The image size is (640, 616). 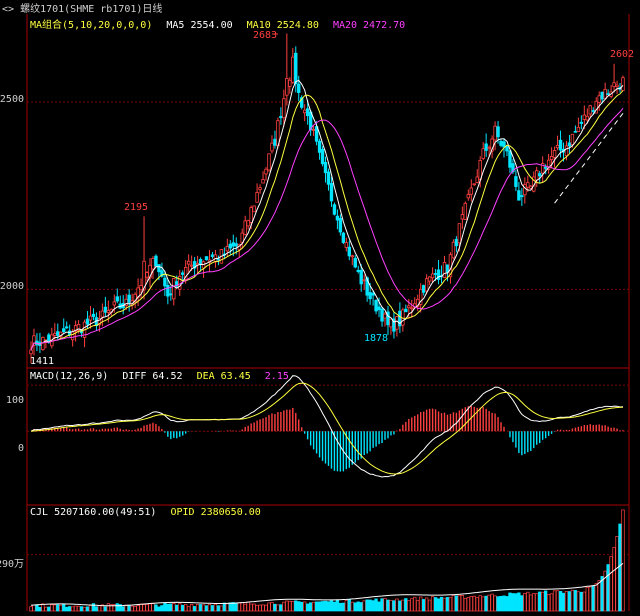 I want to click on annotation-low: 1878, so click(x=376, y=338).